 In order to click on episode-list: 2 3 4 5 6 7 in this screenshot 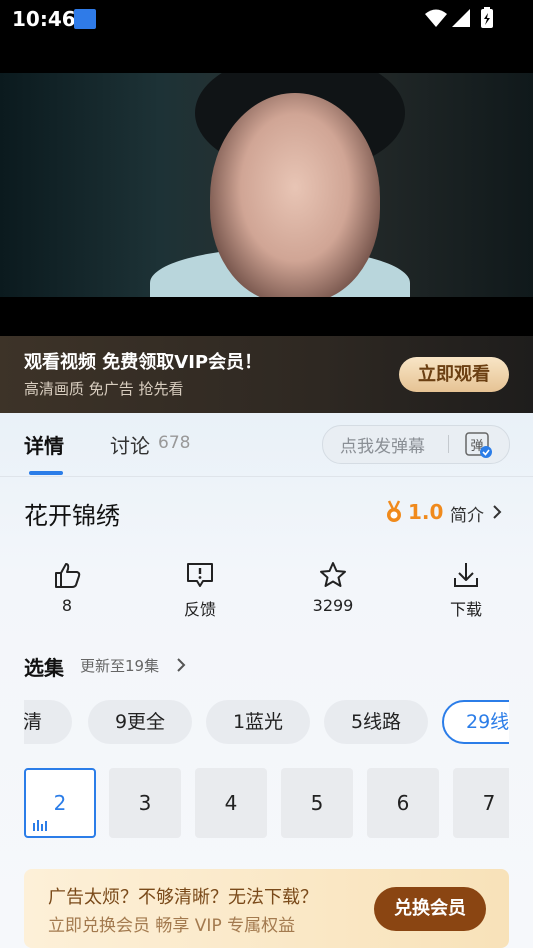, I will do `click(266, 804)`.